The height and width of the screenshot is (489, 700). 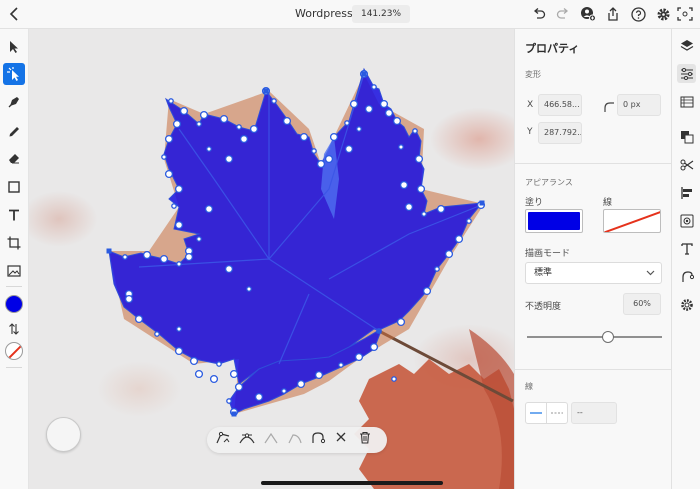 I want to click on touch-modifier-button, so click(x=63, y=434).